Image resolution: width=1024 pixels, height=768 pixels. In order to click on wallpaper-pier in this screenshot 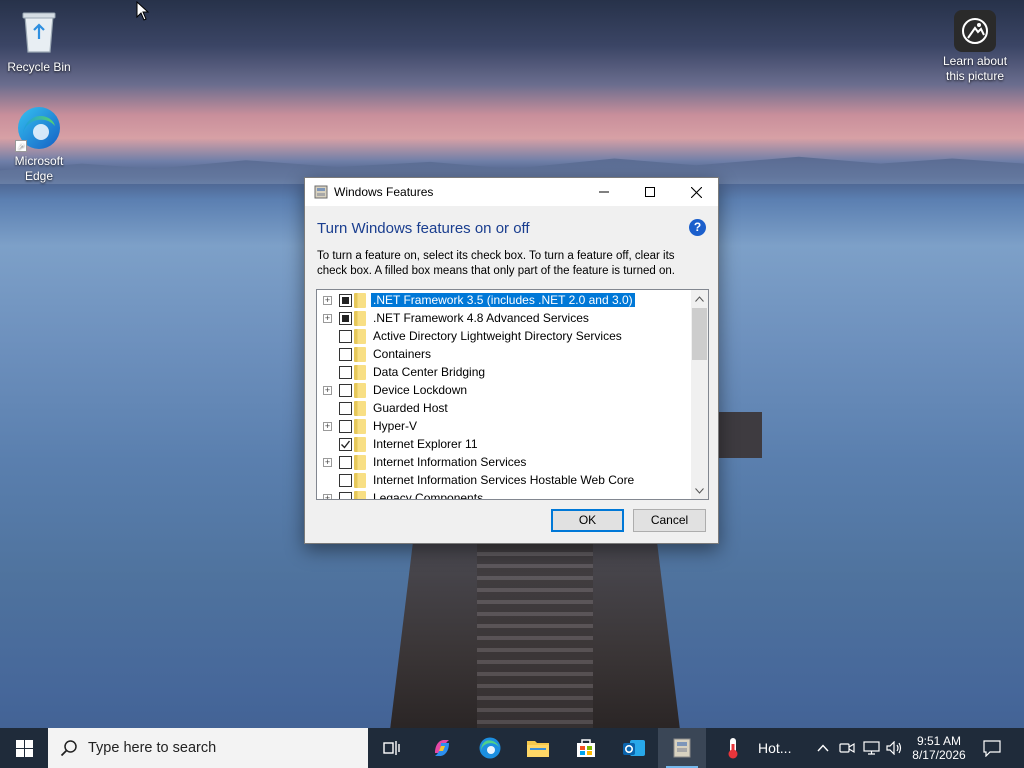, I will do `click(535, 635)`.